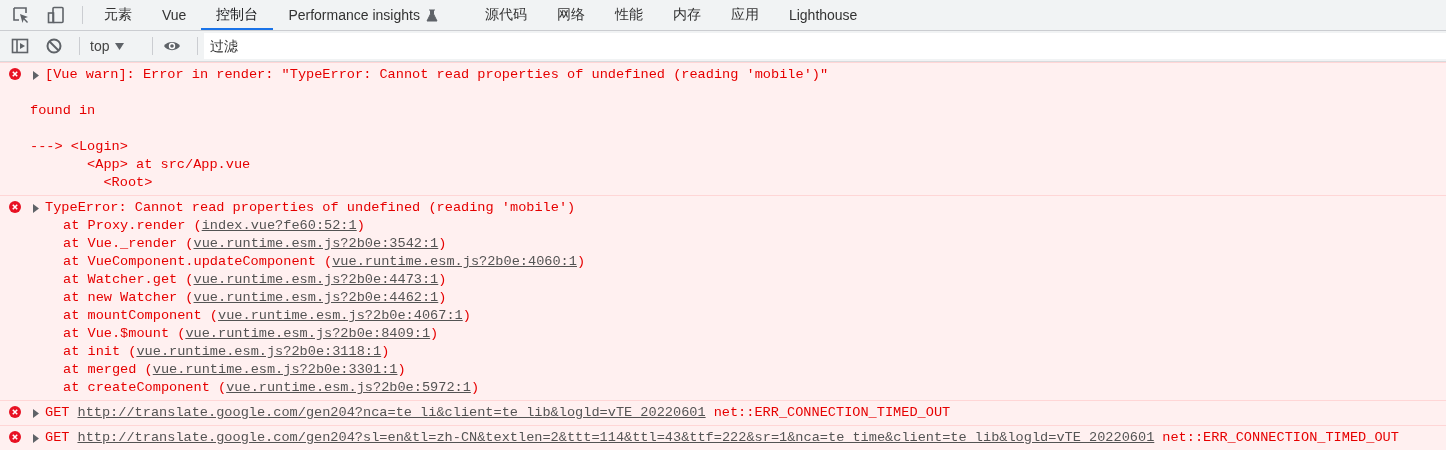 The width and height of the screenshot is (1446, 460). Describe the element at coordinates (279, 225) in the screenshot. I see `source-link: index.vue?fe60:52:1` at that location.